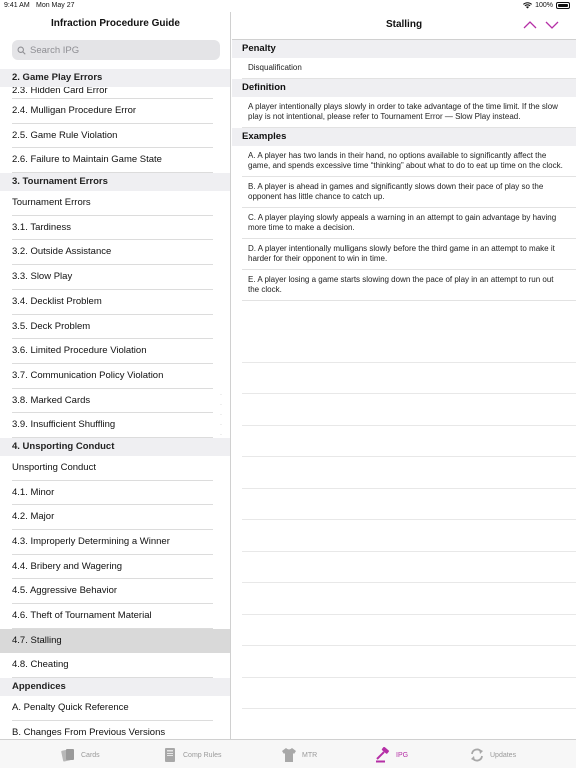  I want to click on status-right: 100%, so click(546, 5).